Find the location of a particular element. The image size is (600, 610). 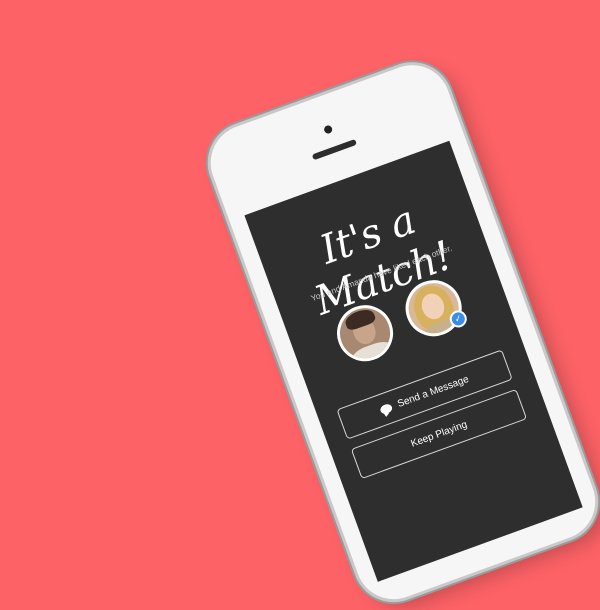

earpiece-speaker is located at coordinates (334, 149).